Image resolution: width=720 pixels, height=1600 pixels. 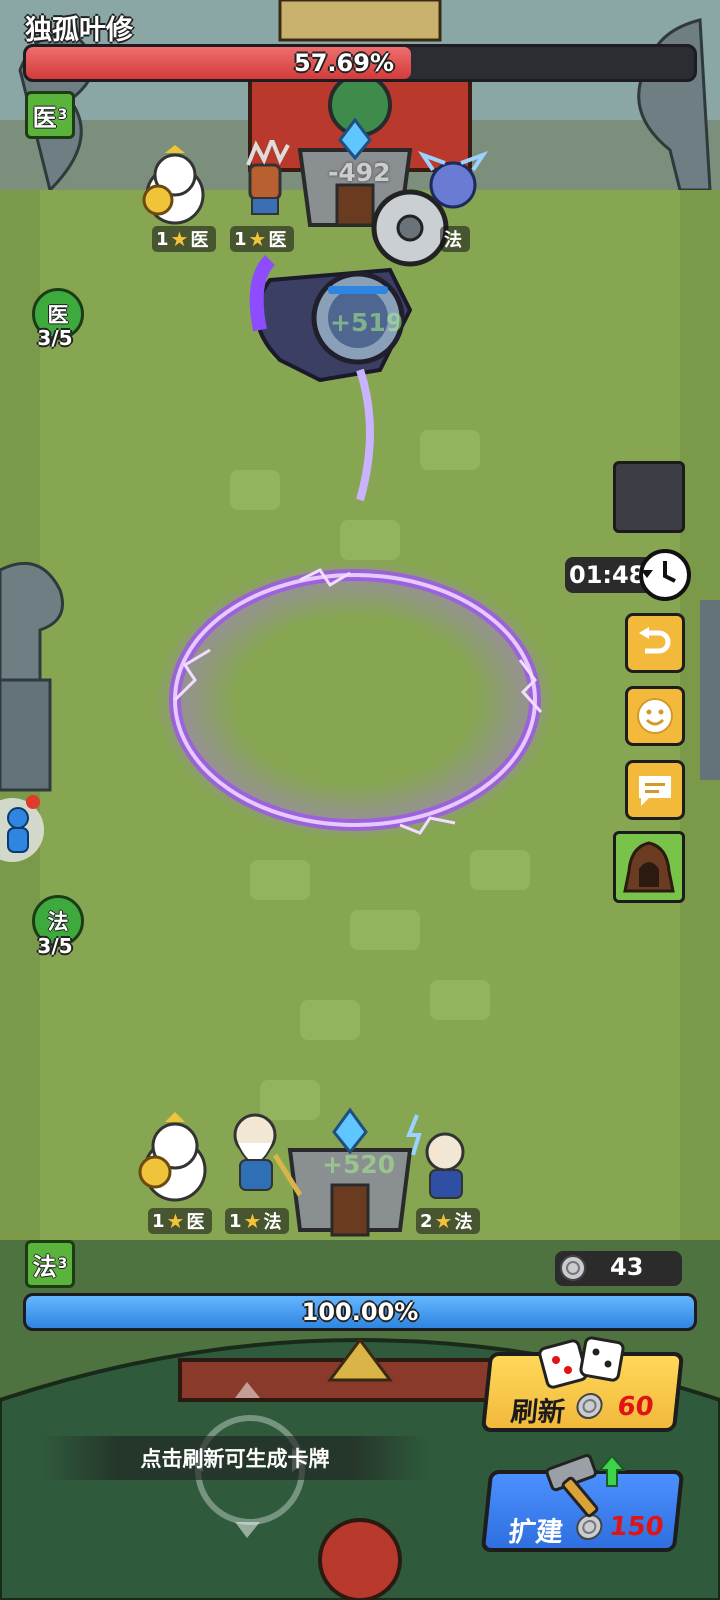 What do you see at coordinates (359, 1164) in the screenshot?
I see `player-heal-number: +520` at bounding box center [359, 1164].